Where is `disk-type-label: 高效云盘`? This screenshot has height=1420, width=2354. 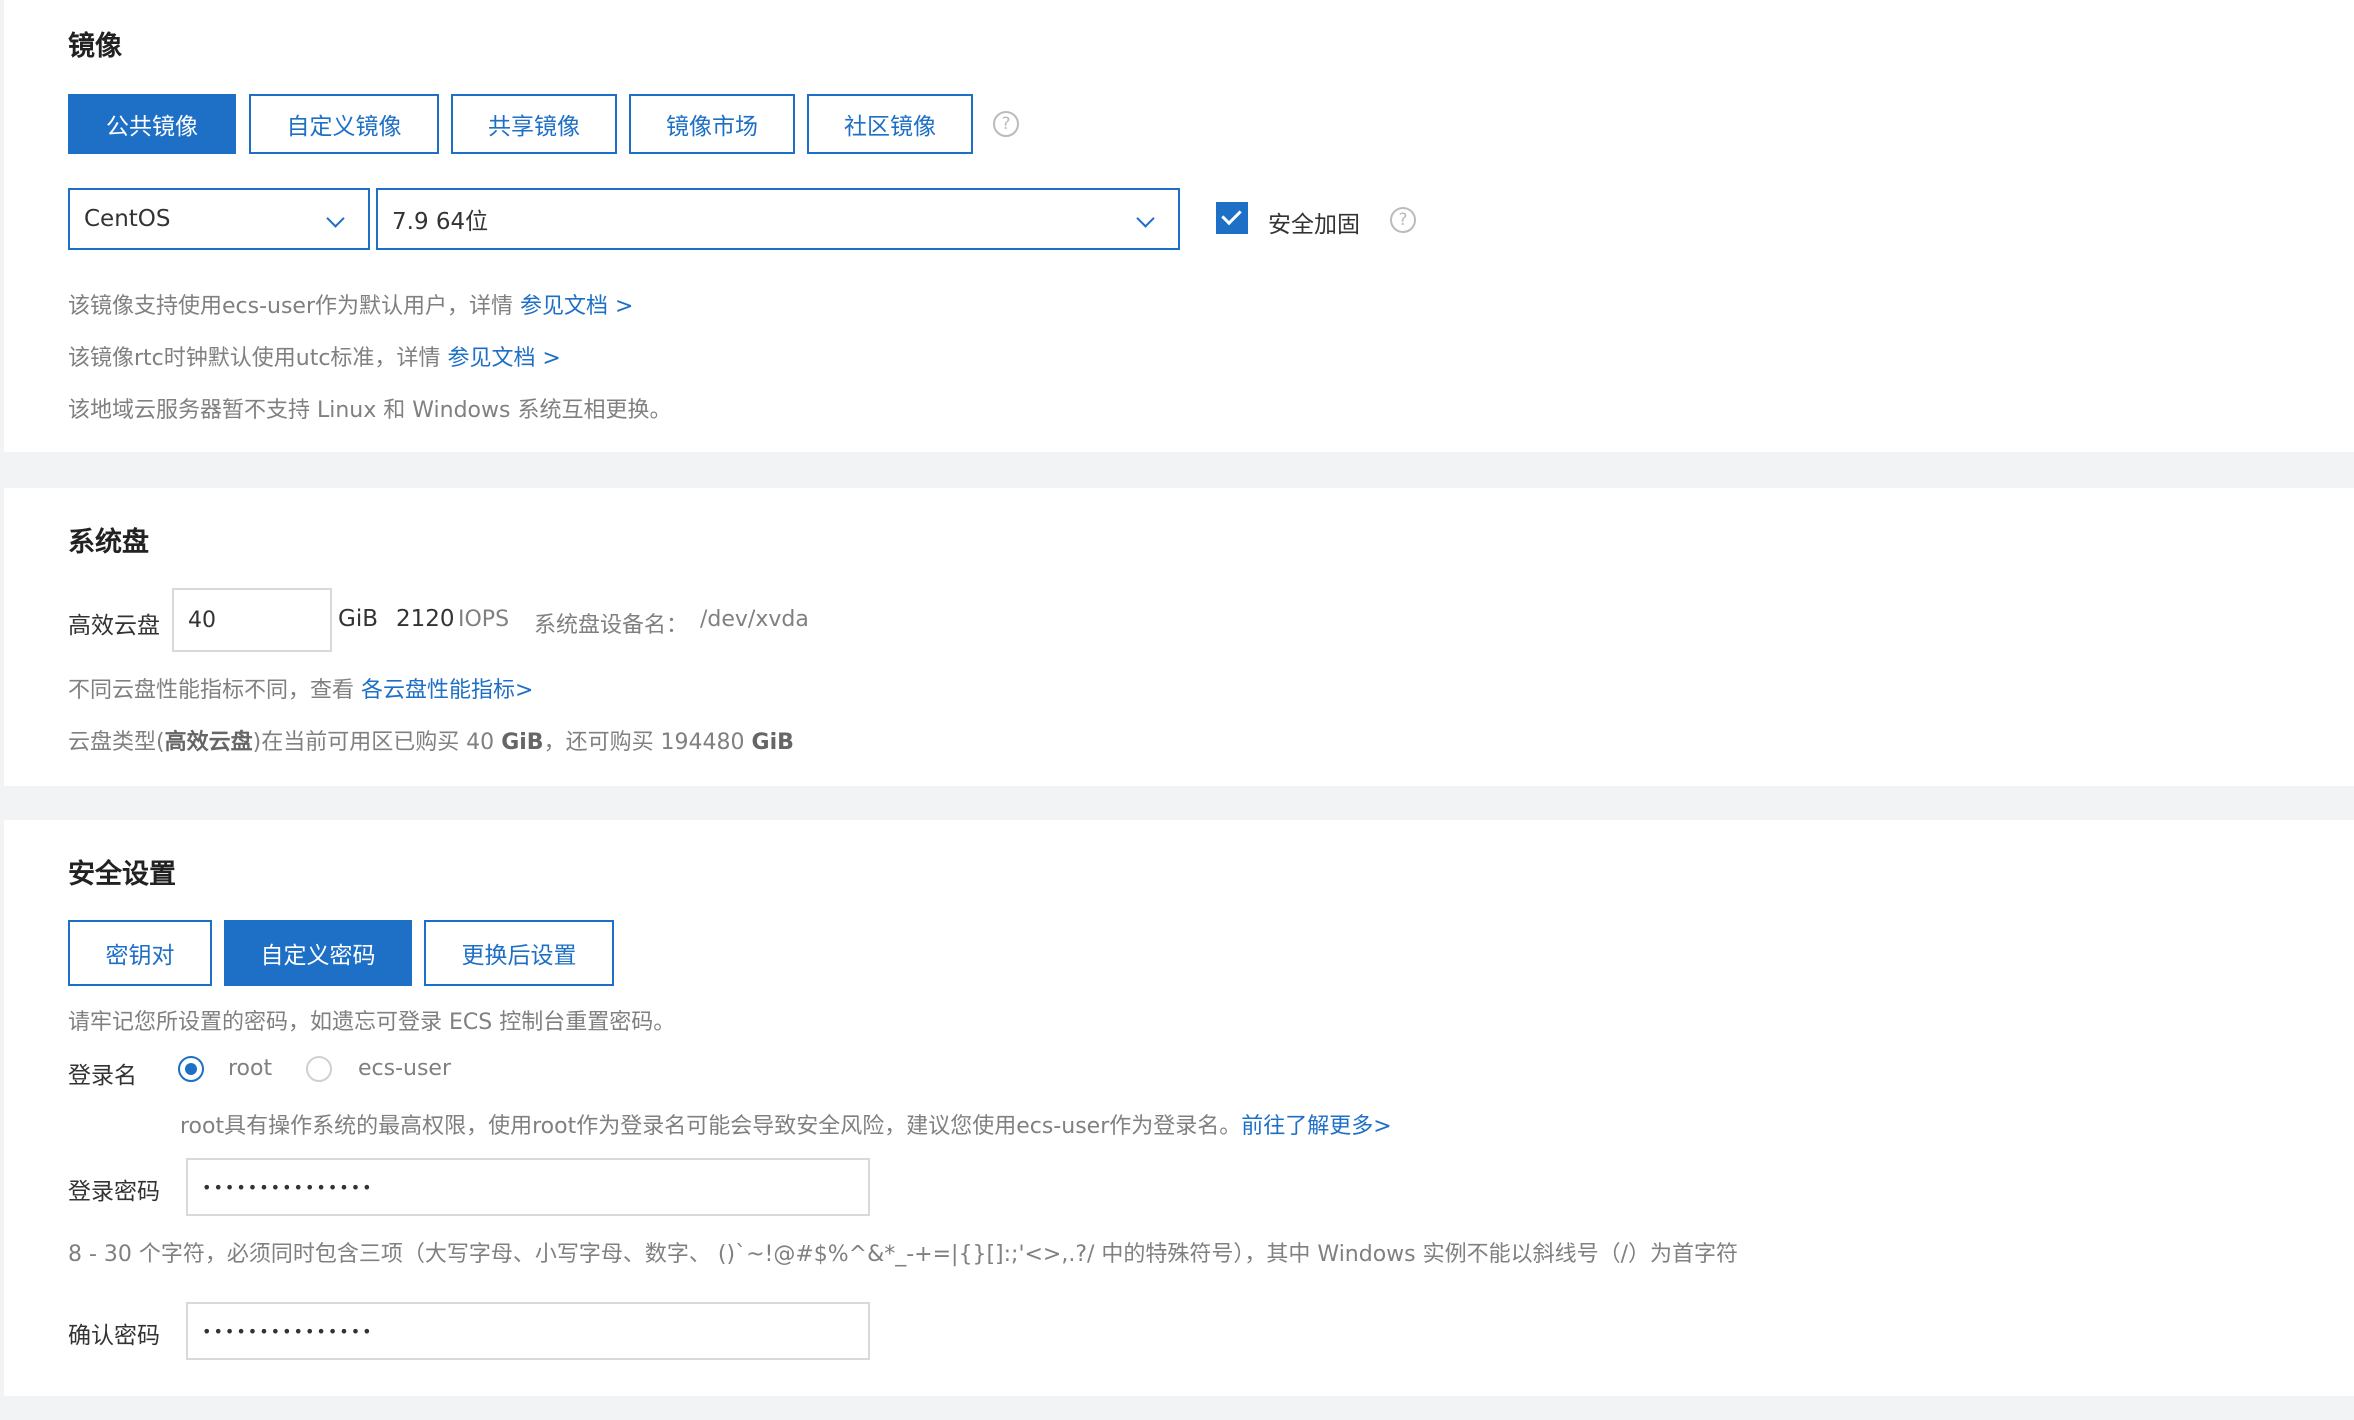 disk-type-label: 高效云盘 is located at coordinates (114, 626).